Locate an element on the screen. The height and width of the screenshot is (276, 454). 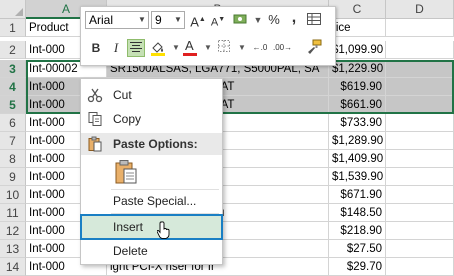
font-size-value: 9 is located at coordinates (158, 20).